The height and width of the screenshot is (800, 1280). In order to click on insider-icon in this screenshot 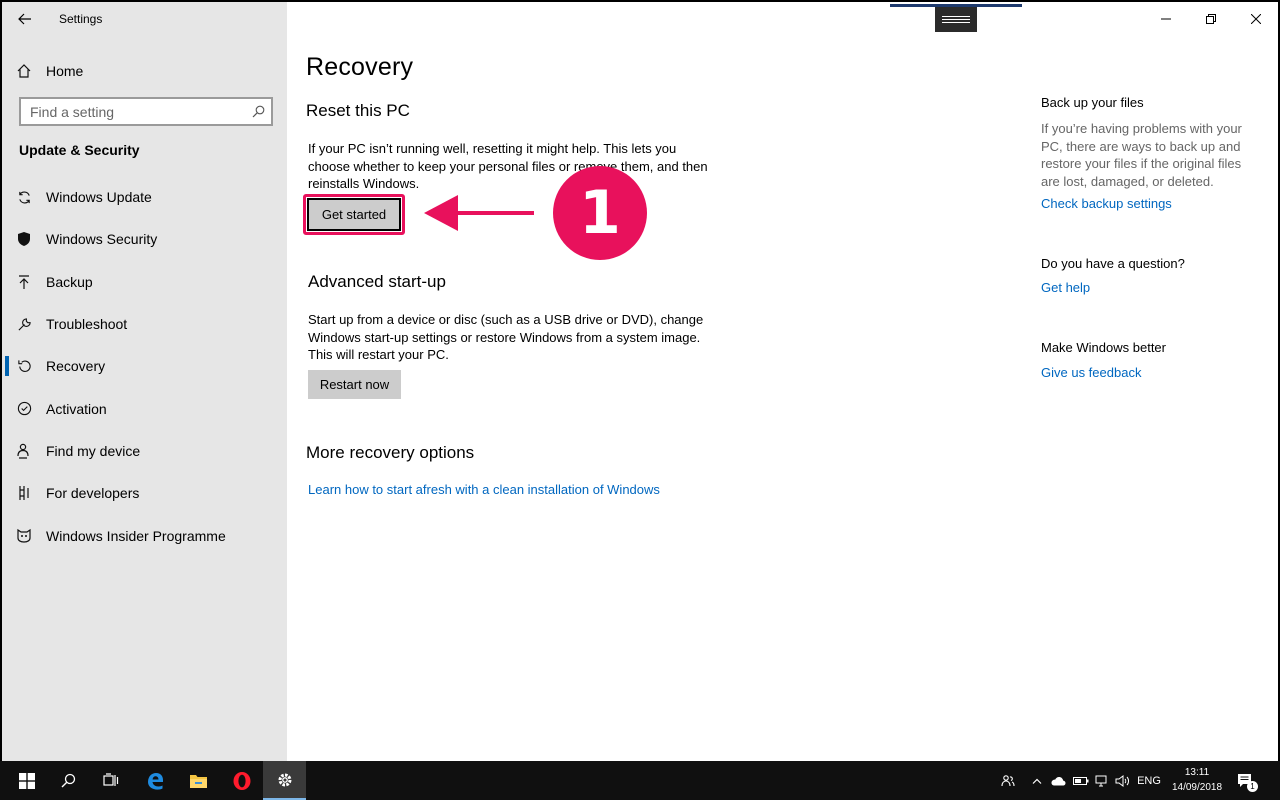, I will do `click(24, 535)`.